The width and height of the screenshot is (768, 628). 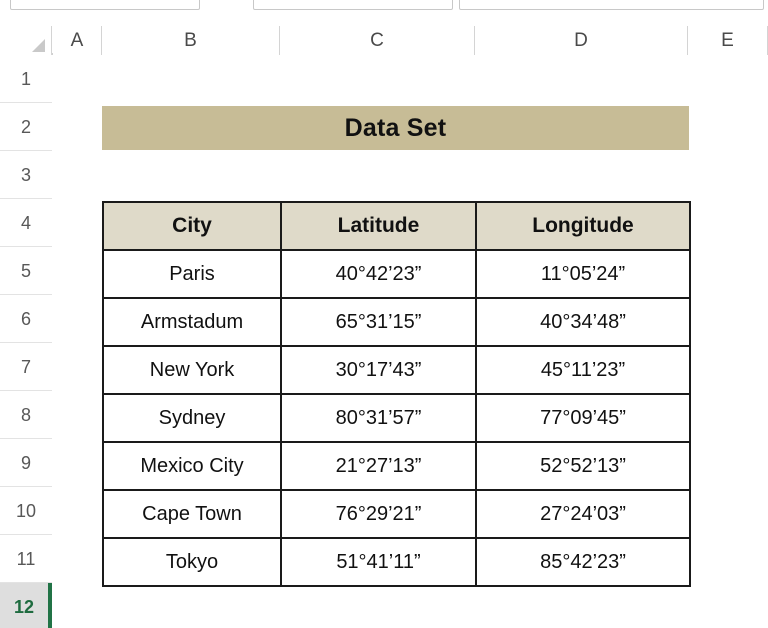 I want to click on city-cell: Armstadum, so click(x=192, y=322).